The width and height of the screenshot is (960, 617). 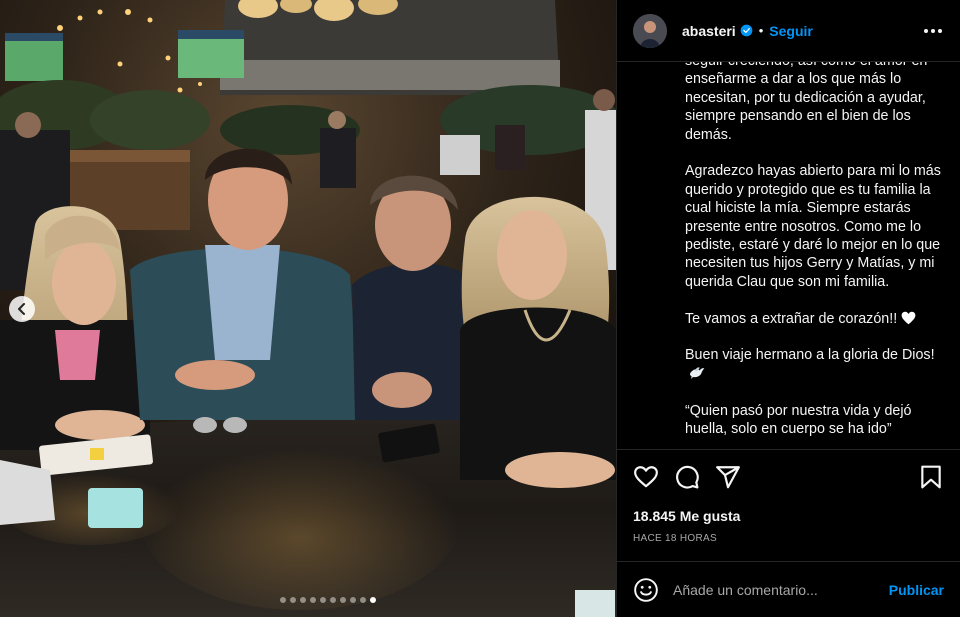 I want to click on caption-paragraph: Te vamos a extrañar de corazón!!, so click(x=814, y=319).